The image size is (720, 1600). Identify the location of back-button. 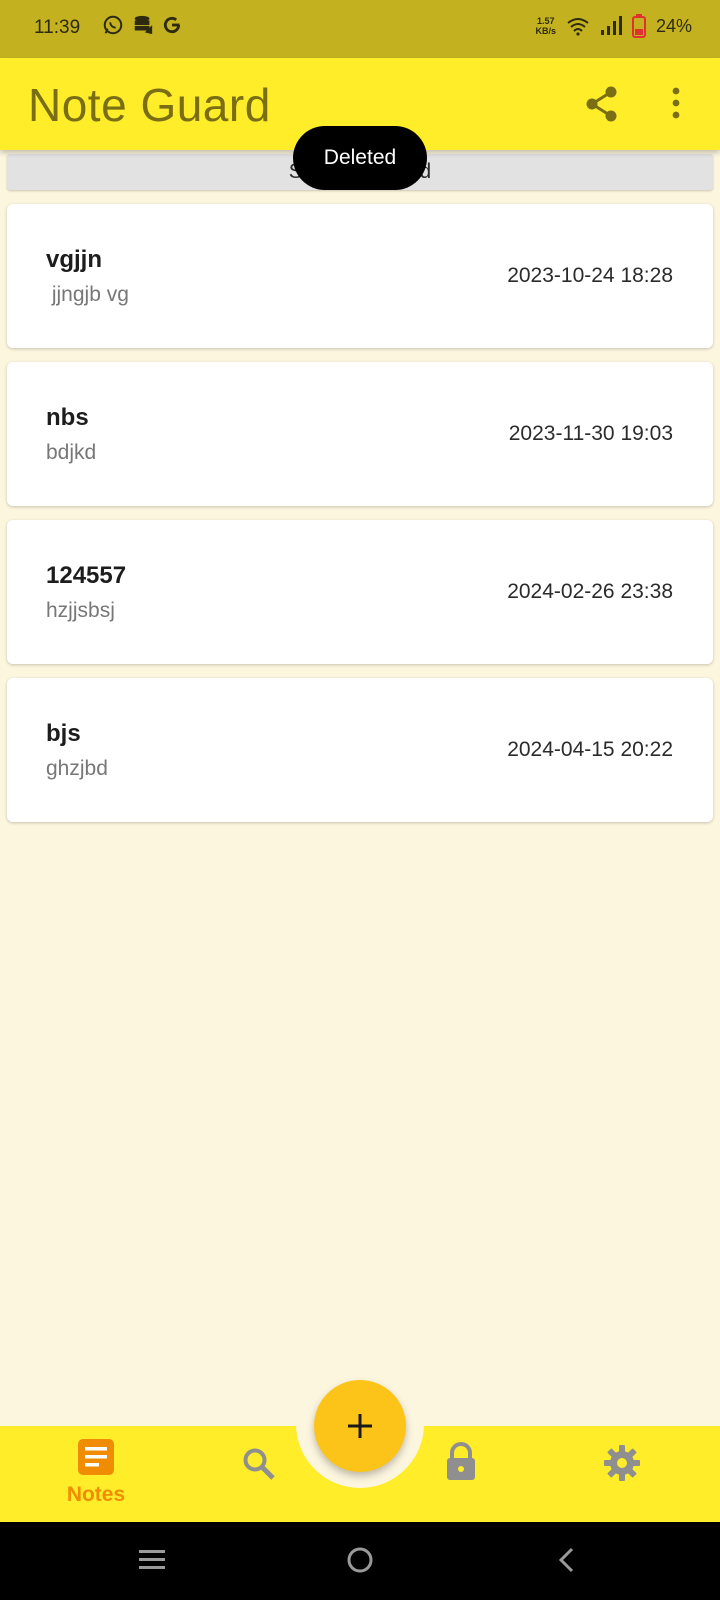
(568, 1560).